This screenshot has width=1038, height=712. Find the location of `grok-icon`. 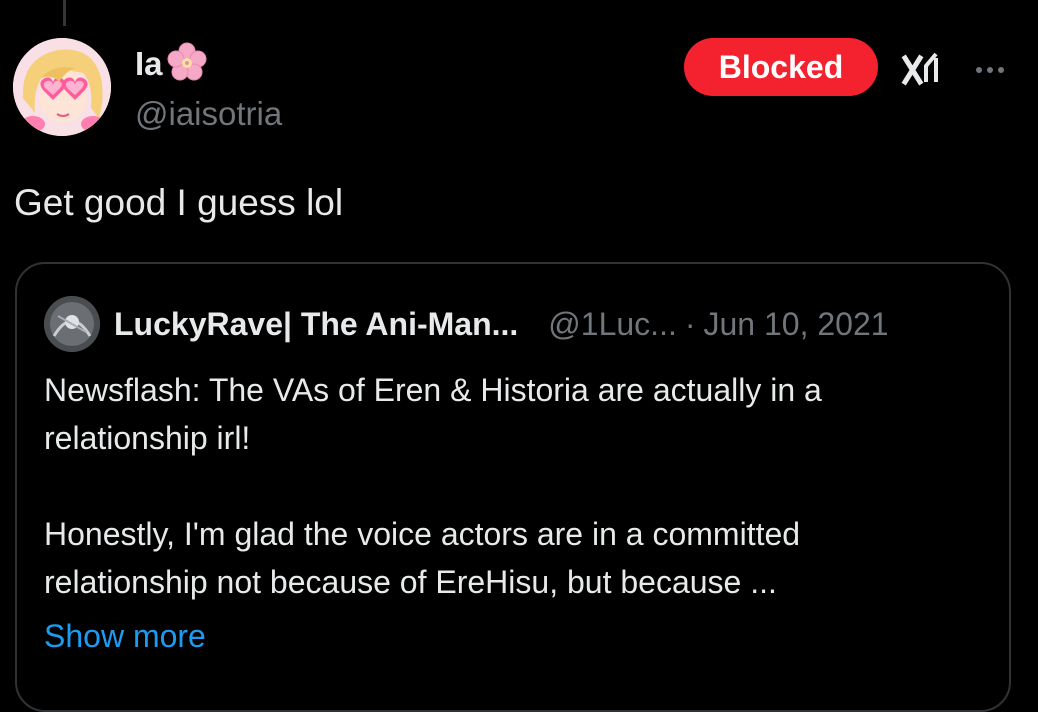

grok-icon is located at coordinates (922, 70).